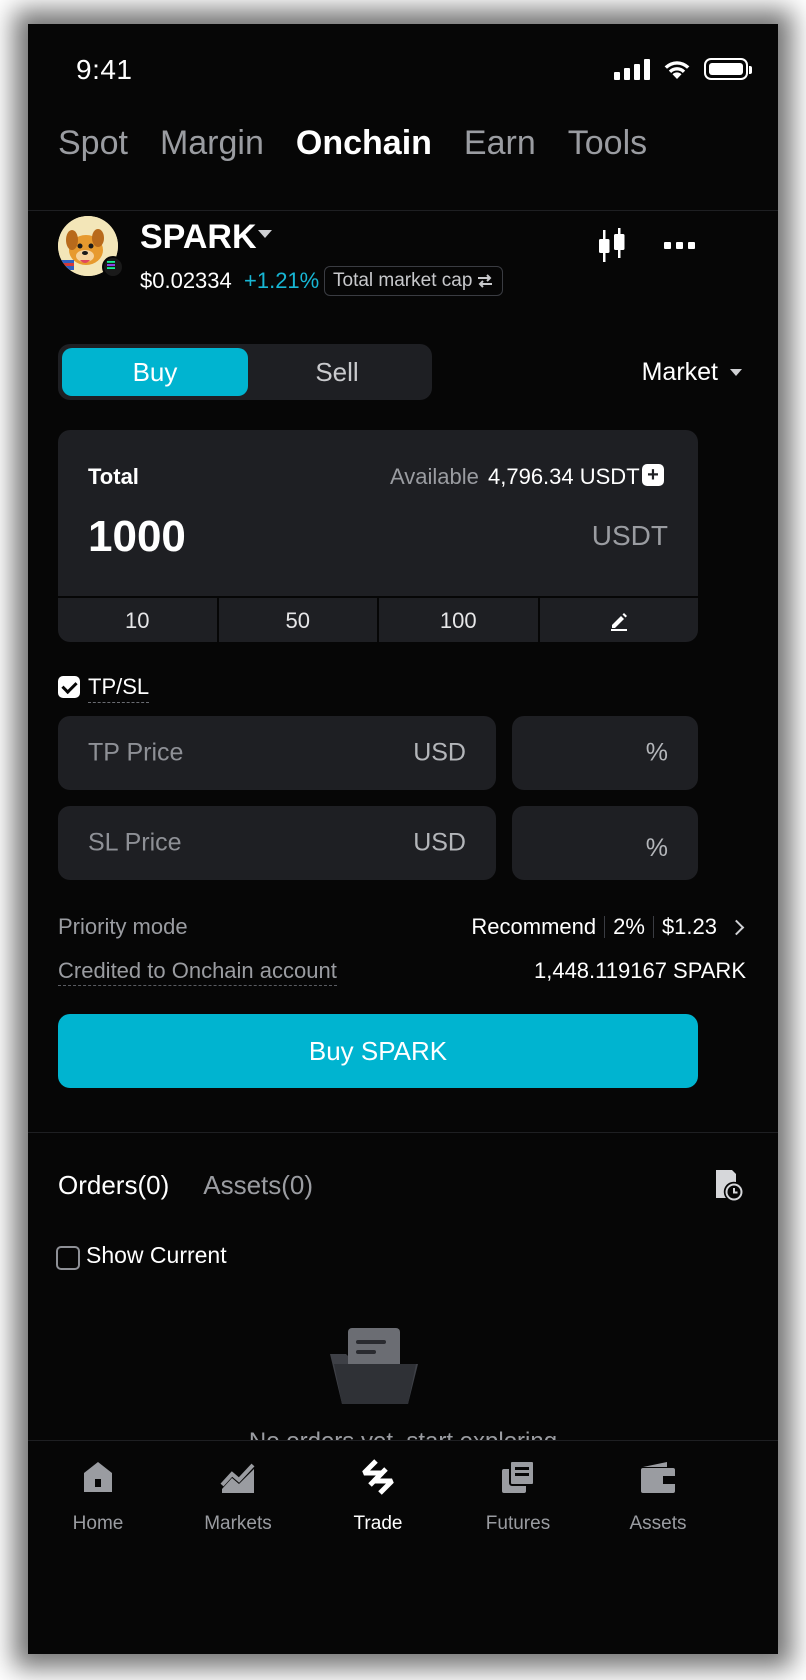 The height and width of the screenshot is (1680, 806). I want to click on section-divider, so click(403, 1132).